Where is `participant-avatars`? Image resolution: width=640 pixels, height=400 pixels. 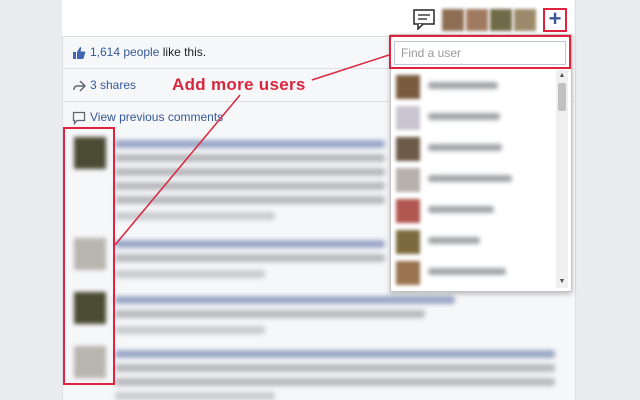 participant-avatars is located at coordinates (489, 20).